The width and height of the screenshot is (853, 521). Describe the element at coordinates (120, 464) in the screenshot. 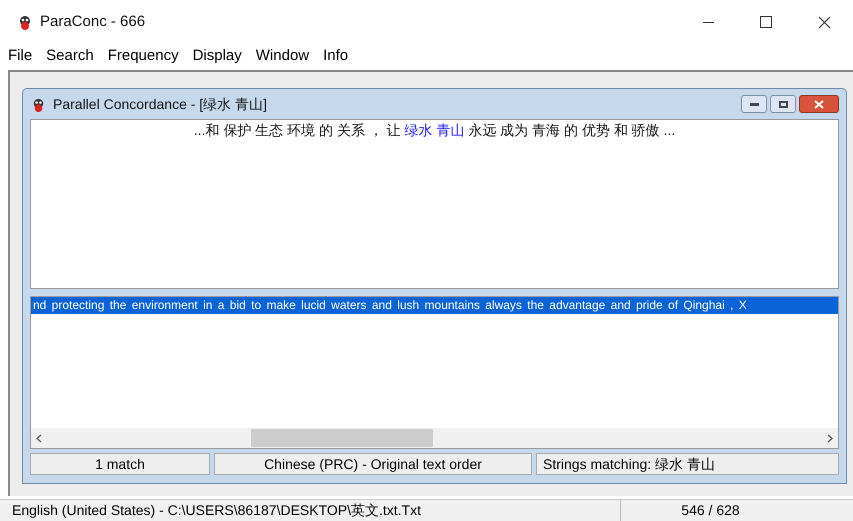

I see `status-field: 1 match` at that location.